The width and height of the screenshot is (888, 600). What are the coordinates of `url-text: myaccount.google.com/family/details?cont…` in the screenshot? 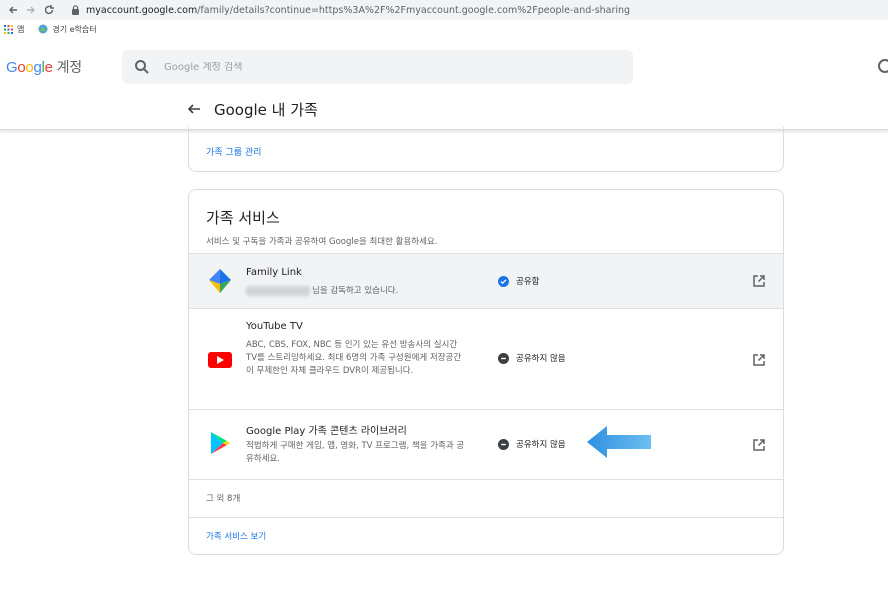 It's located at (358, 10).